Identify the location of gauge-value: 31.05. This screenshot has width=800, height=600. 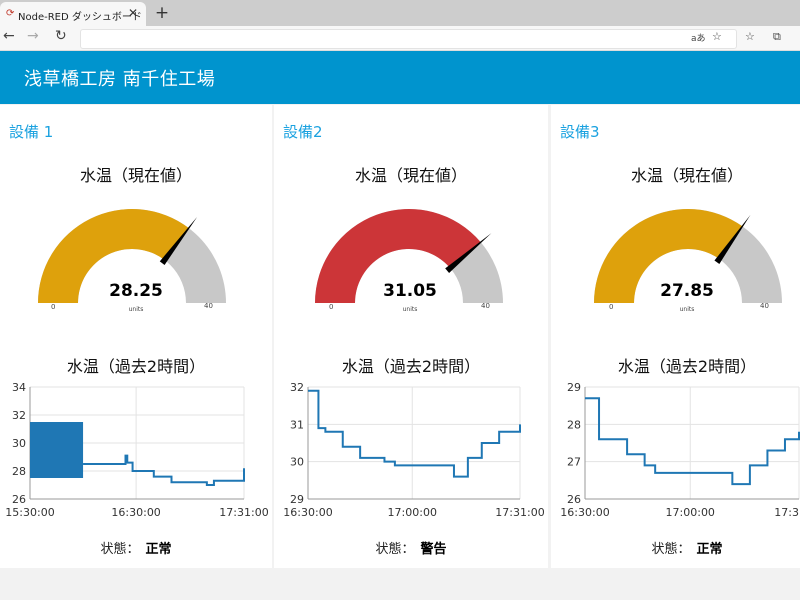
(410, 291).